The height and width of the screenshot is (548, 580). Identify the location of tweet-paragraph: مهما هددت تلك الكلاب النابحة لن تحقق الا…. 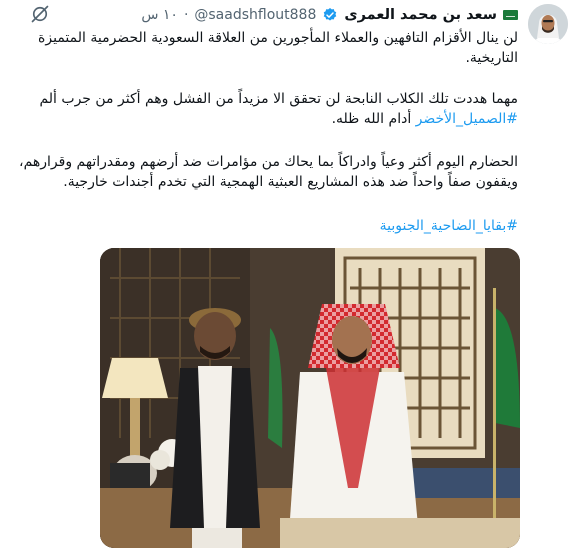
(268, 109).